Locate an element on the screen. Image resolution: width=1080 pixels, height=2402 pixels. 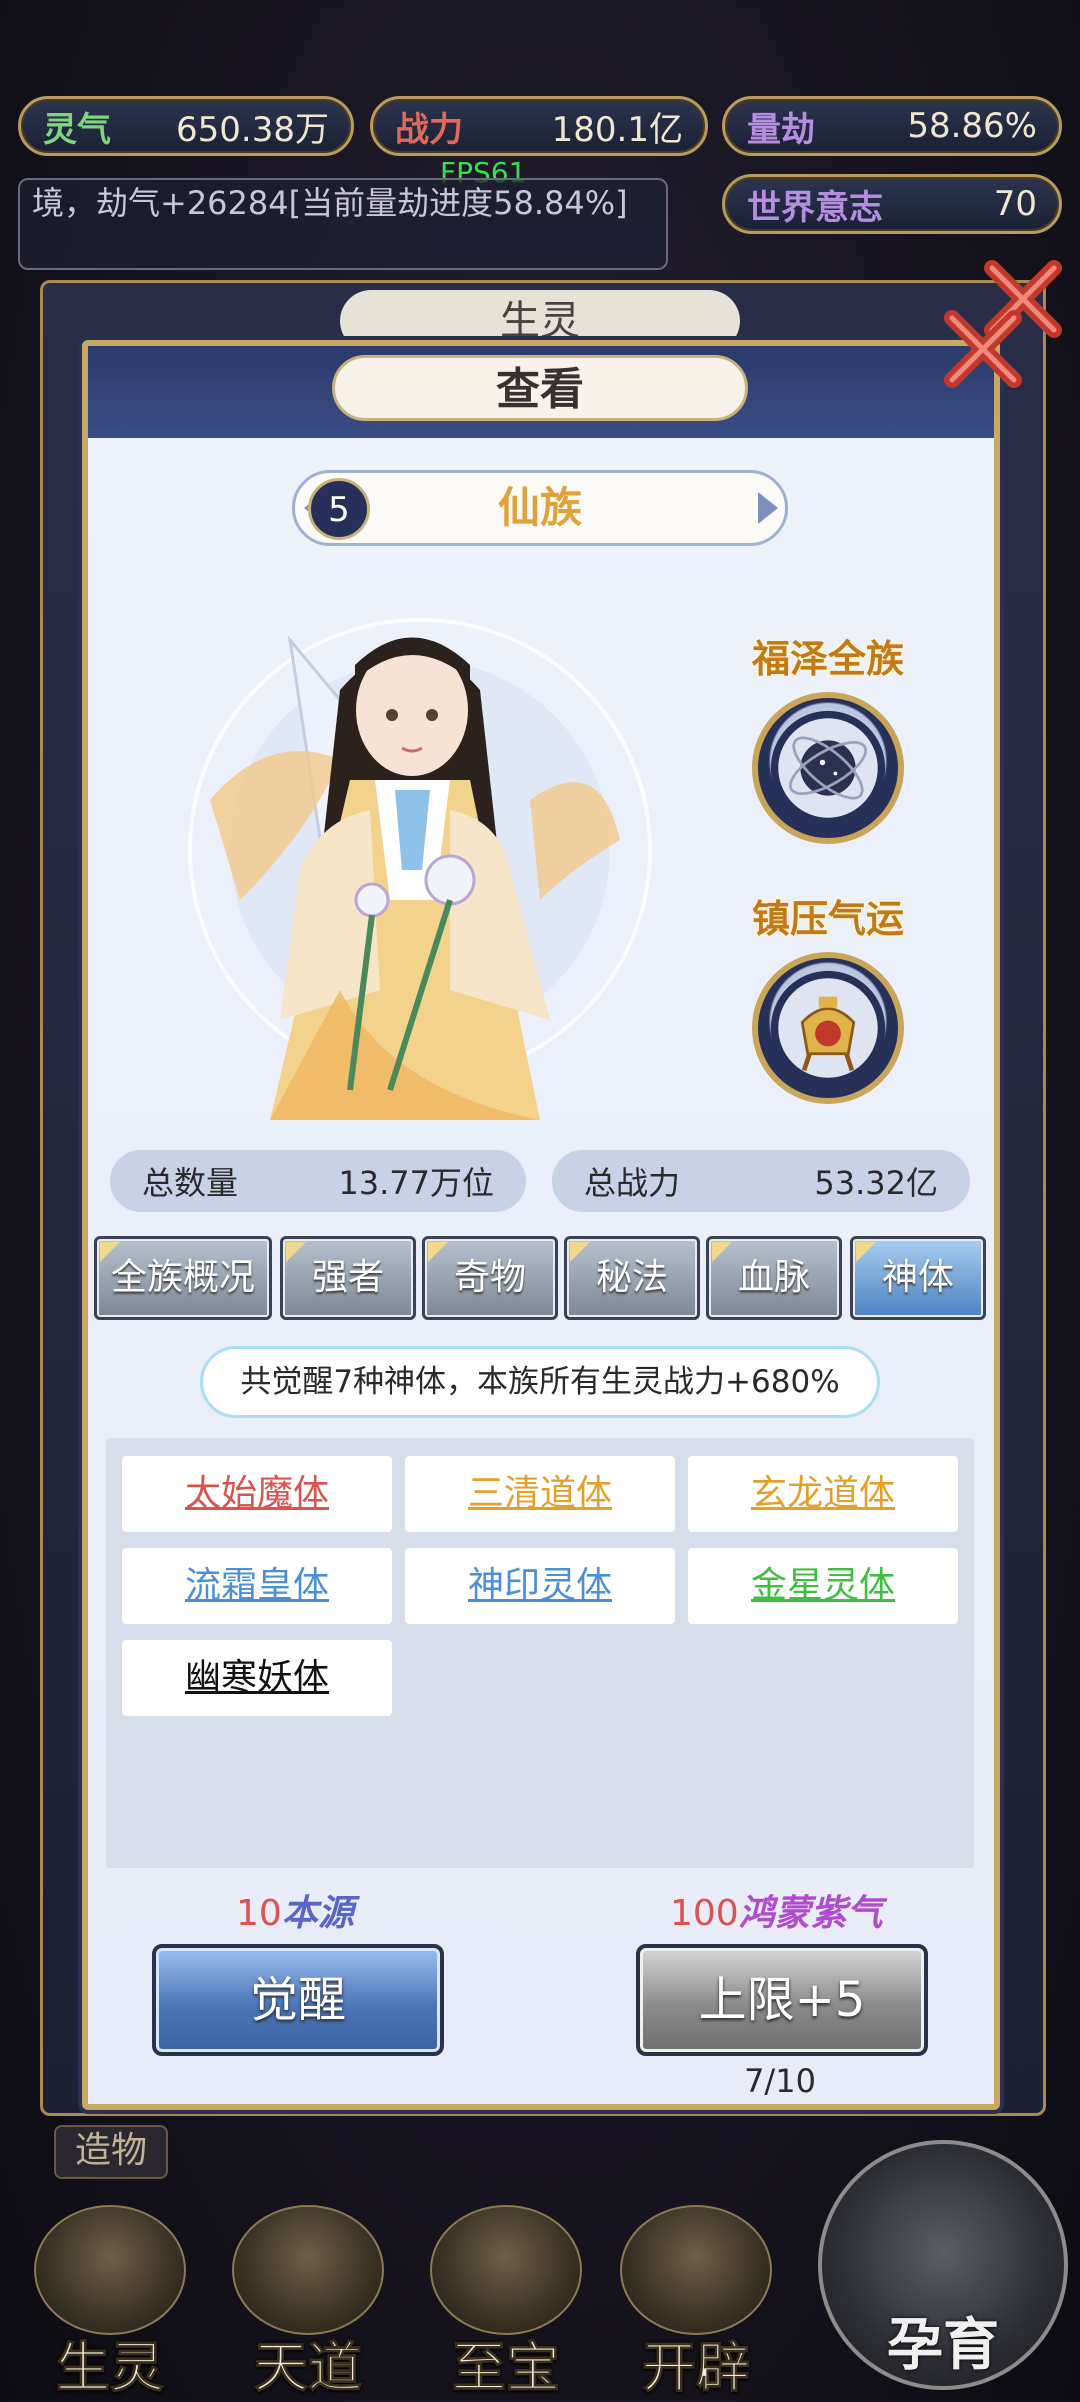
close-dialog-icon is located at coordinates (983, 349).